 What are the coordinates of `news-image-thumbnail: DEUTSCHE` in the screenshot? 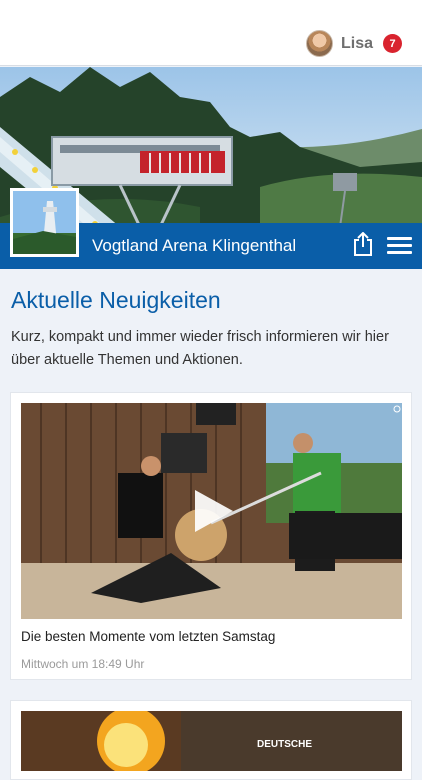 It's located at (211, 741).